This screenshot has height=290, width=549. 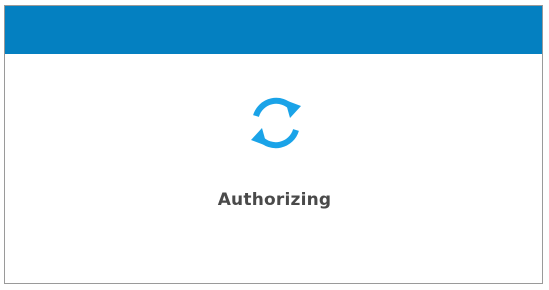 I want to click on refresh-sync-icon, so click(x=276, y=123).